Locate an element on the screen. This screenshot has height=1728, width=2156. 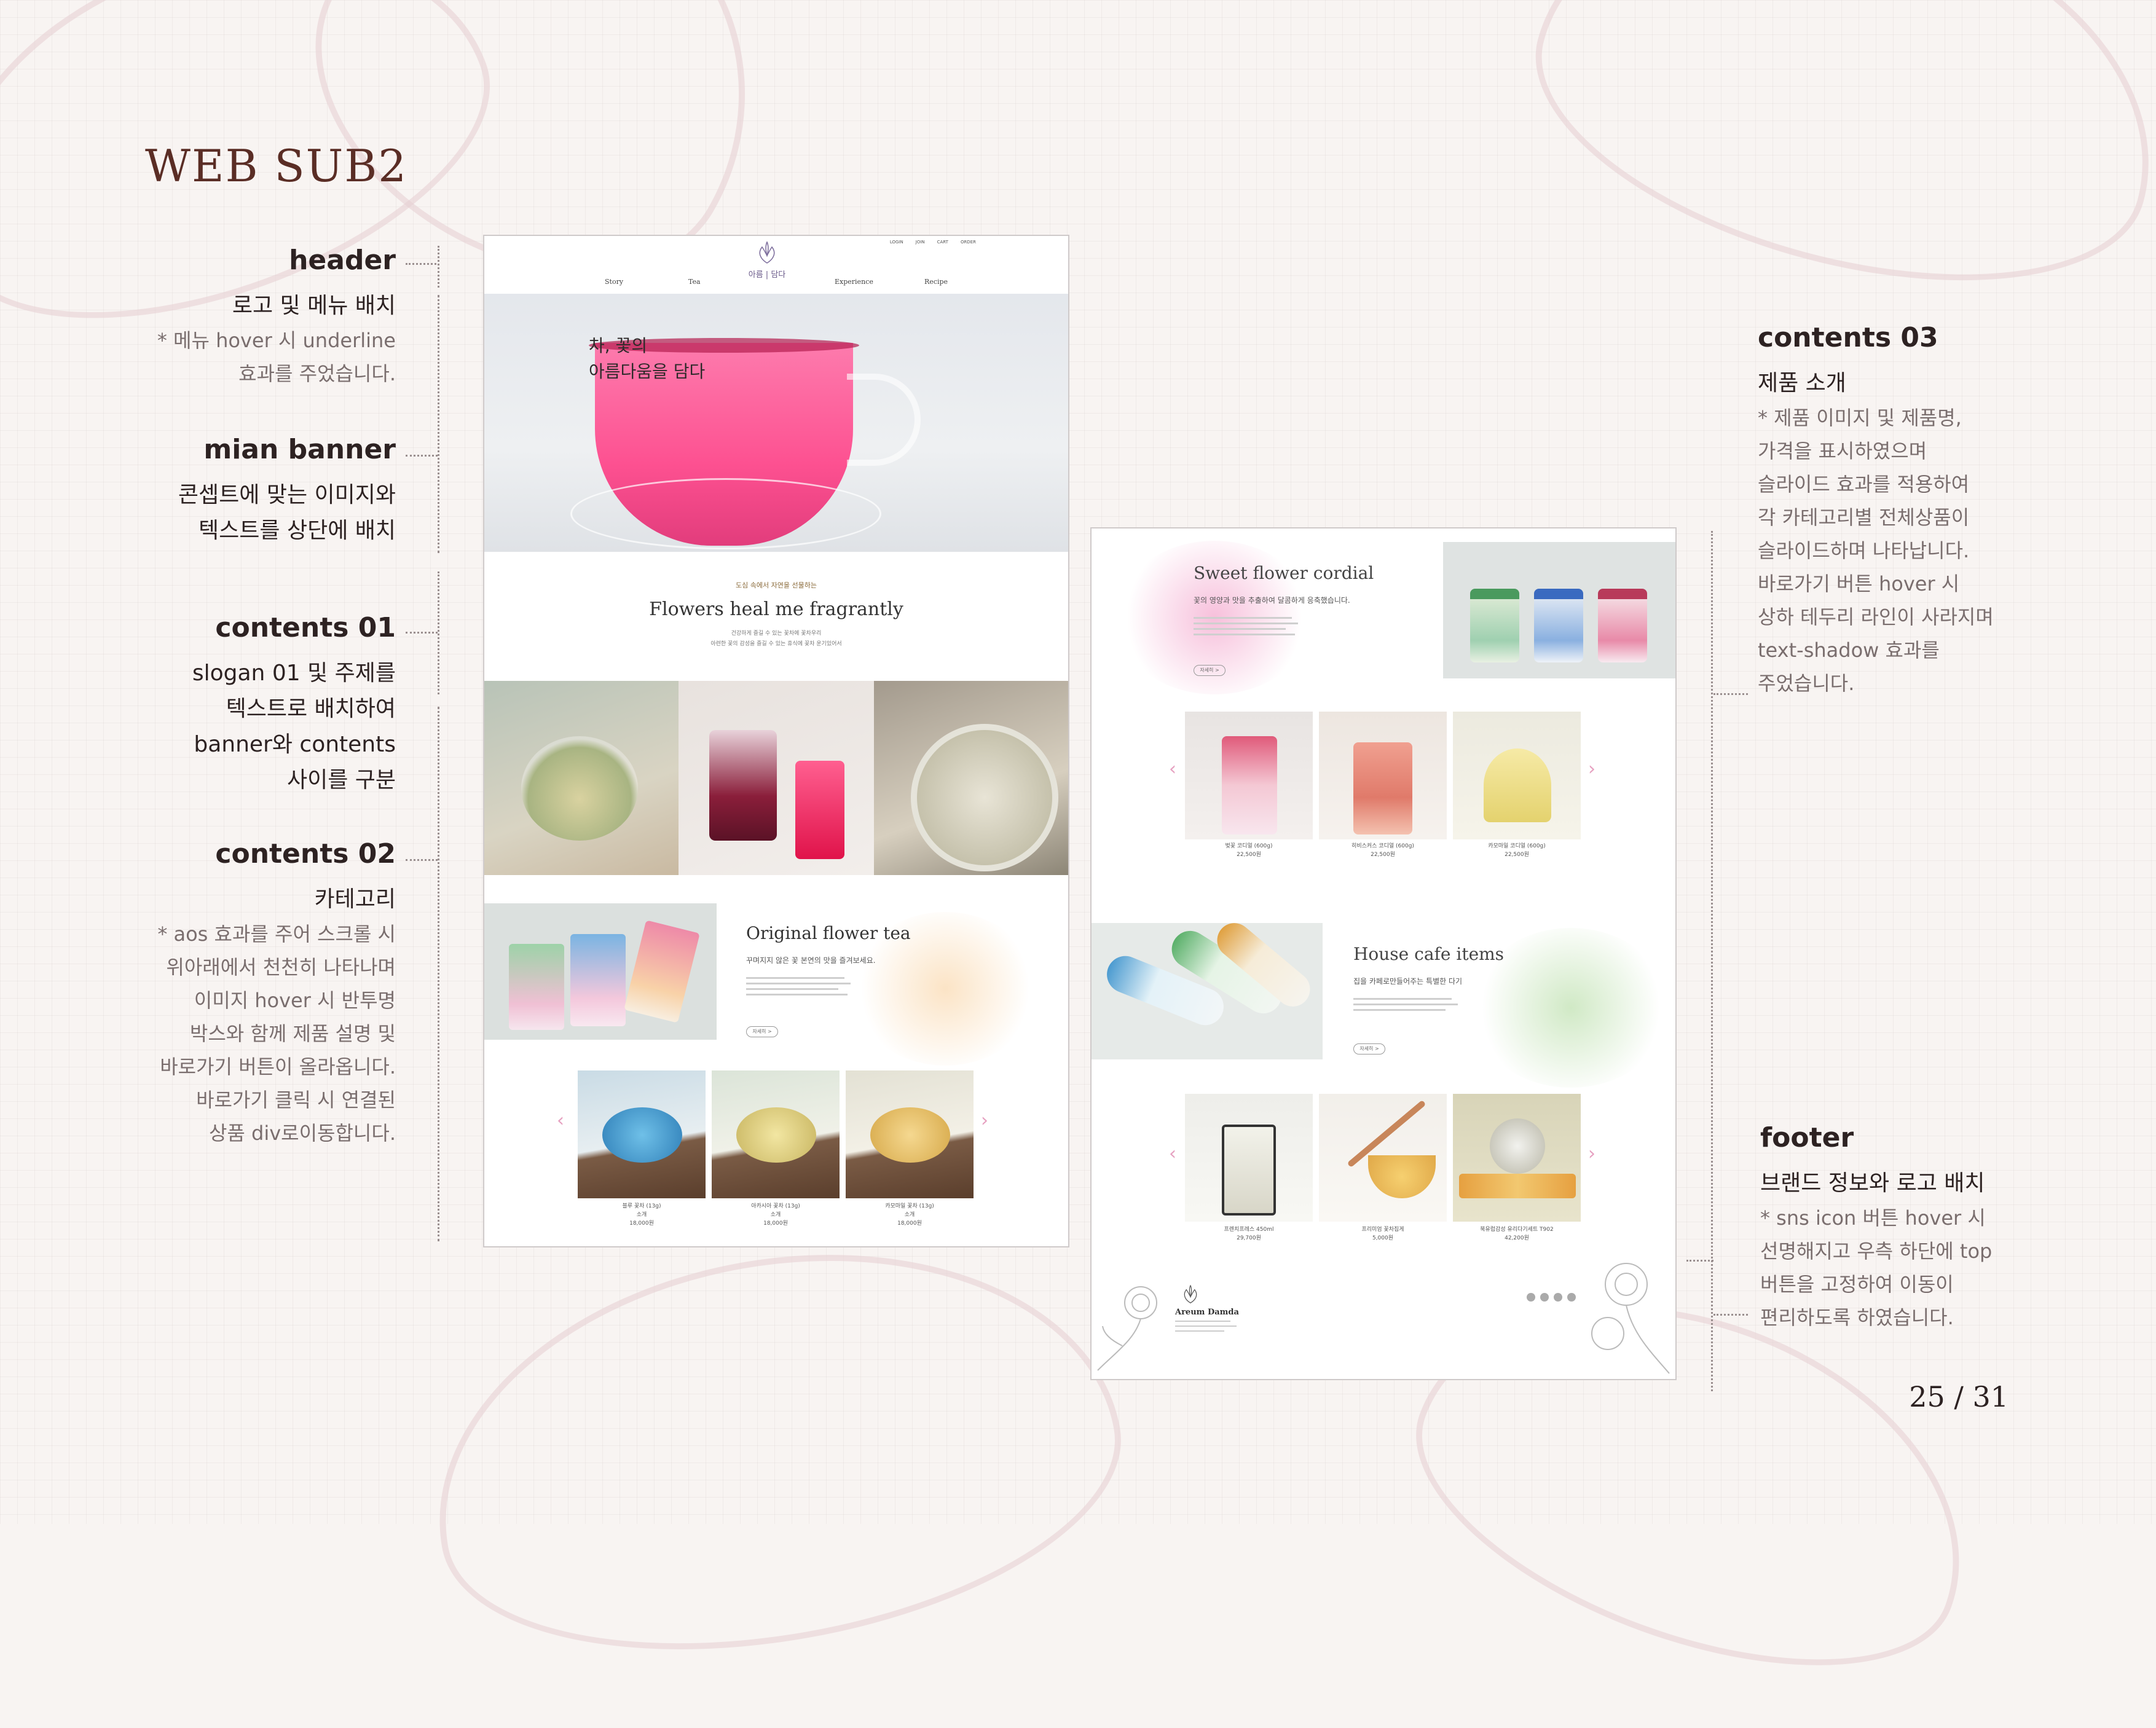
slogan-sub-2: 아련한 꽃의 감성을 즐길 수 있는 휴식에 꽃차 운기있어서 is located at coordinates (776, 644).